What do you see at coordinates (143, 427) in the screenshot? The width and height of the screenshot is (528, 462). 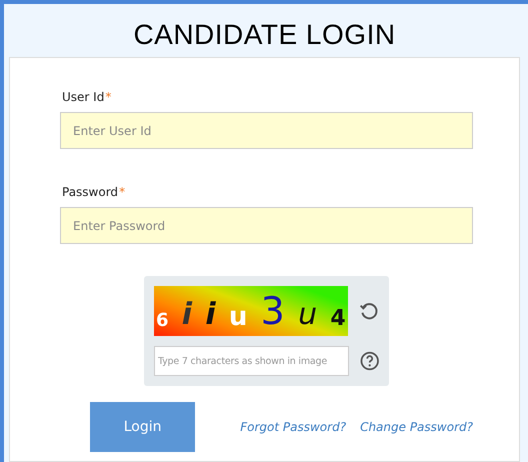 I see `login-button: Login` at bounding box center [143, 427].